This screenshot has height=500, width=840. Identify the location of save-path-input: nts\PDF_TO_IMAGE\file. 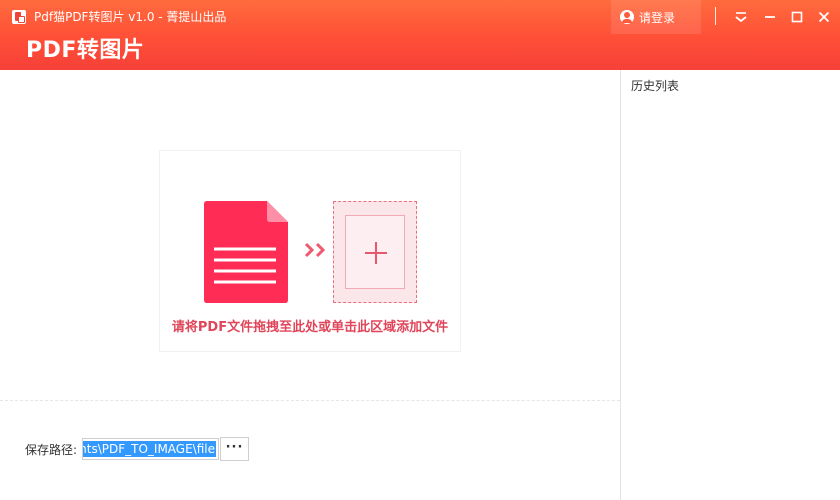
(150, 449).